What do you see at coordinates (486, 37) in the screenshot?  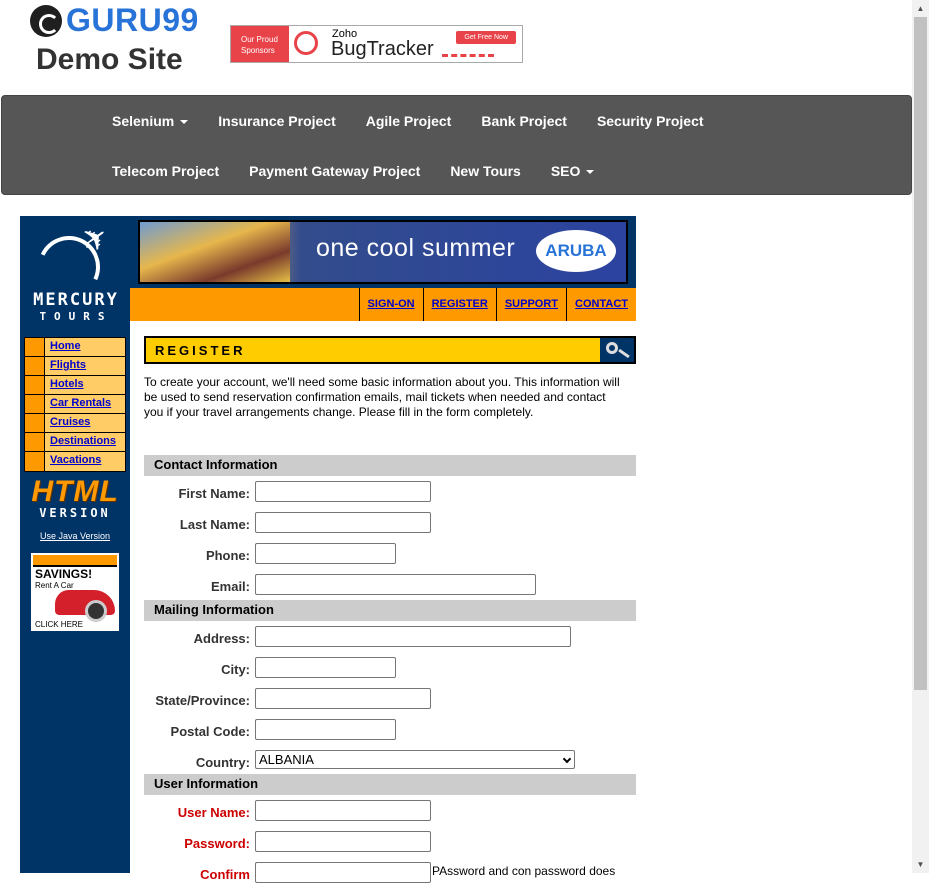 I see `sponsor-cta-button: Get Free Now` at bounding box center [486, 37].